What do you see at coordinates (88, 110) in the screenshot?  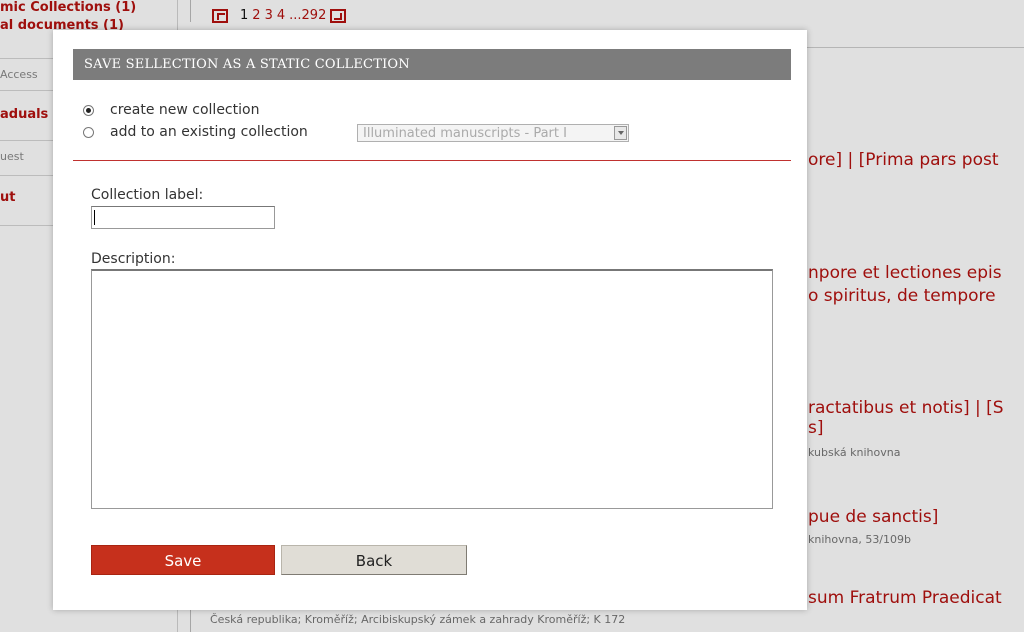 I see `radio-create-new` at bounding box center [88, 110].